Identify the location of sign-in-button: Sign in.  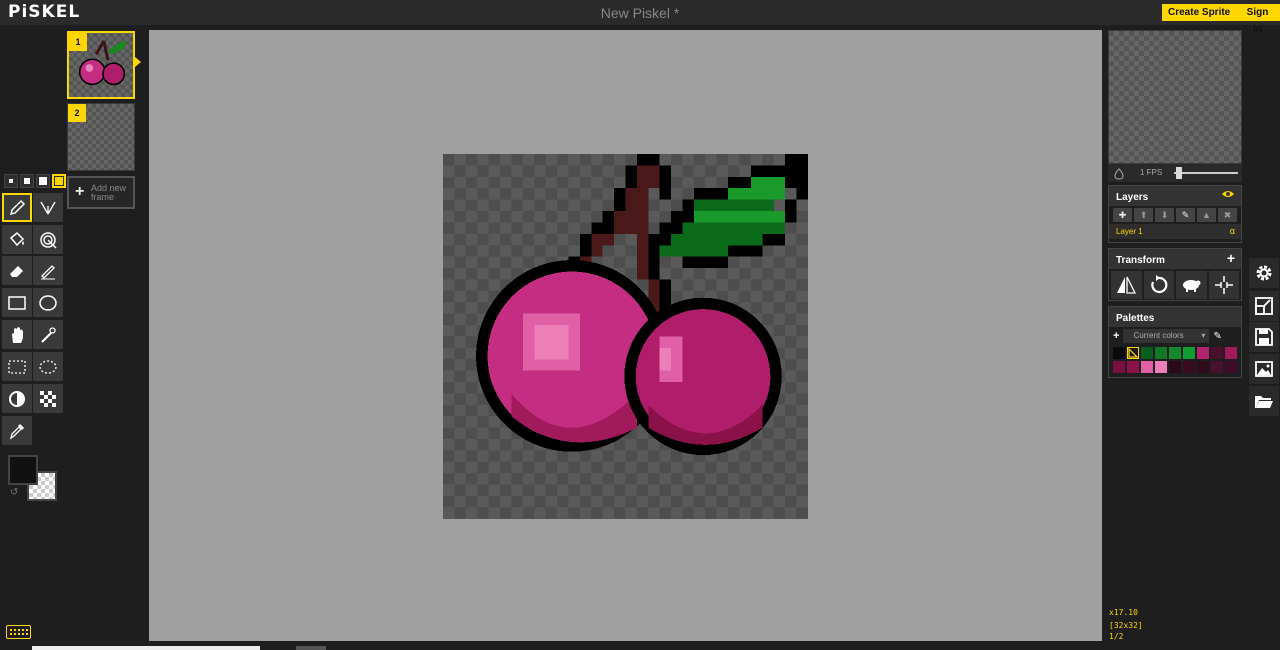
(1257, 19).